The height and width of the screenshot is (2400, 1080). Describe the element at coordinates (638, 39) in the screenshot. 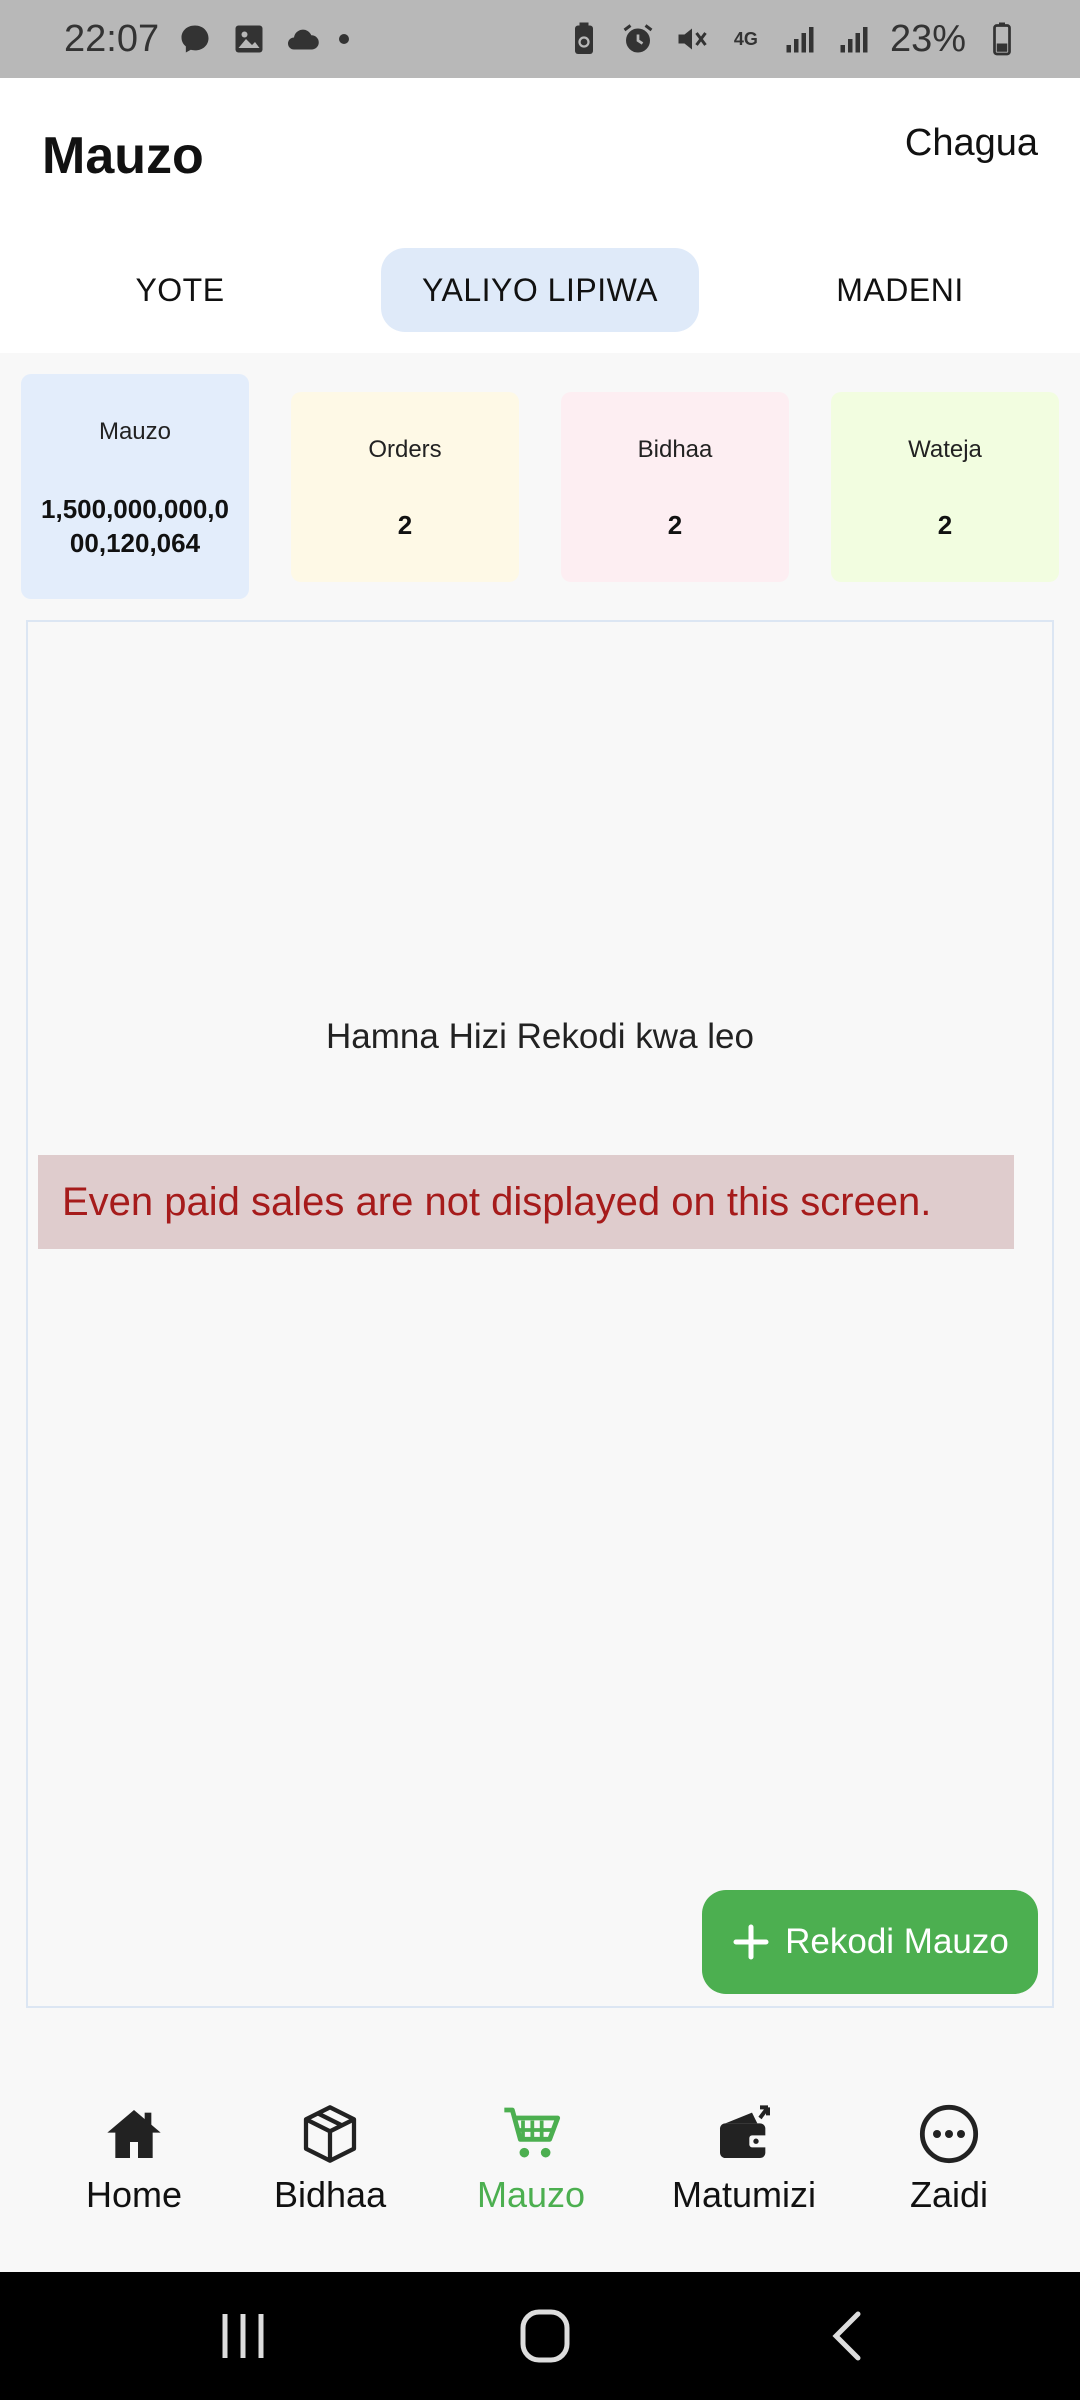

I see `alarm-icon` at that location.